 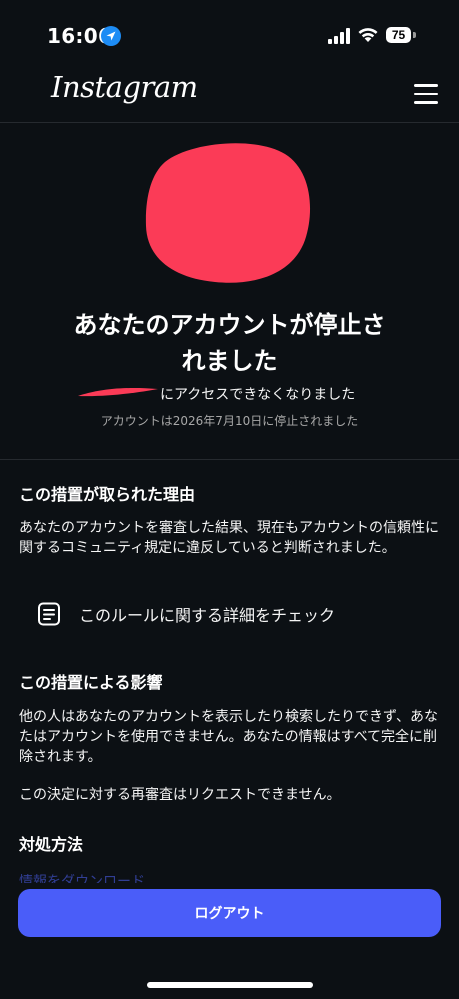 What do you see at coordinates (229, 96) in the screenshot?
I see `app-header: Instagram` at bounding box center [229, 96].